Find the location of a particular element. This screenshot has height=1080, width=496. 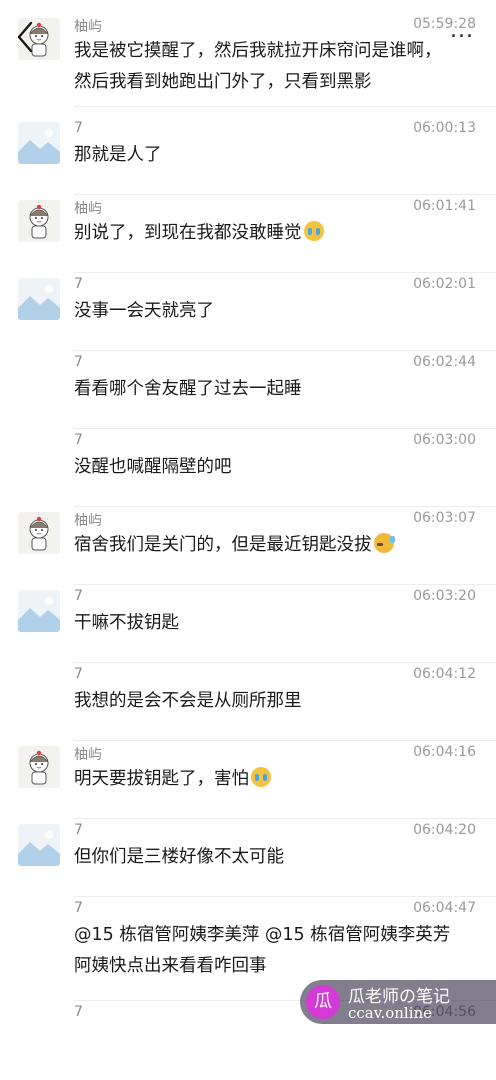

message-item: 7 06:04:20 但你们是三楼好像不太可能 is located at coordinates (248, 859).